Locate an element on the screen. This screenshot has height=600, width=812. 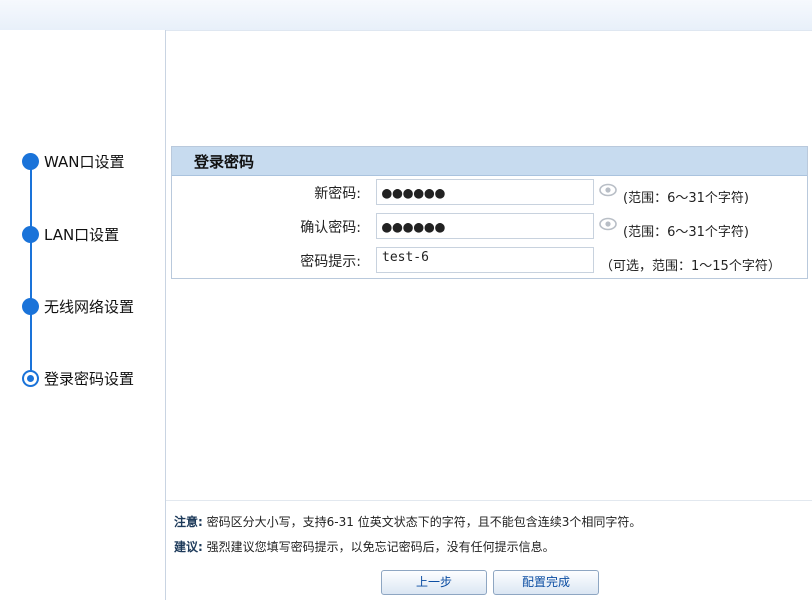
panel-title: 登录密码 is located at coordinates (489, 161).